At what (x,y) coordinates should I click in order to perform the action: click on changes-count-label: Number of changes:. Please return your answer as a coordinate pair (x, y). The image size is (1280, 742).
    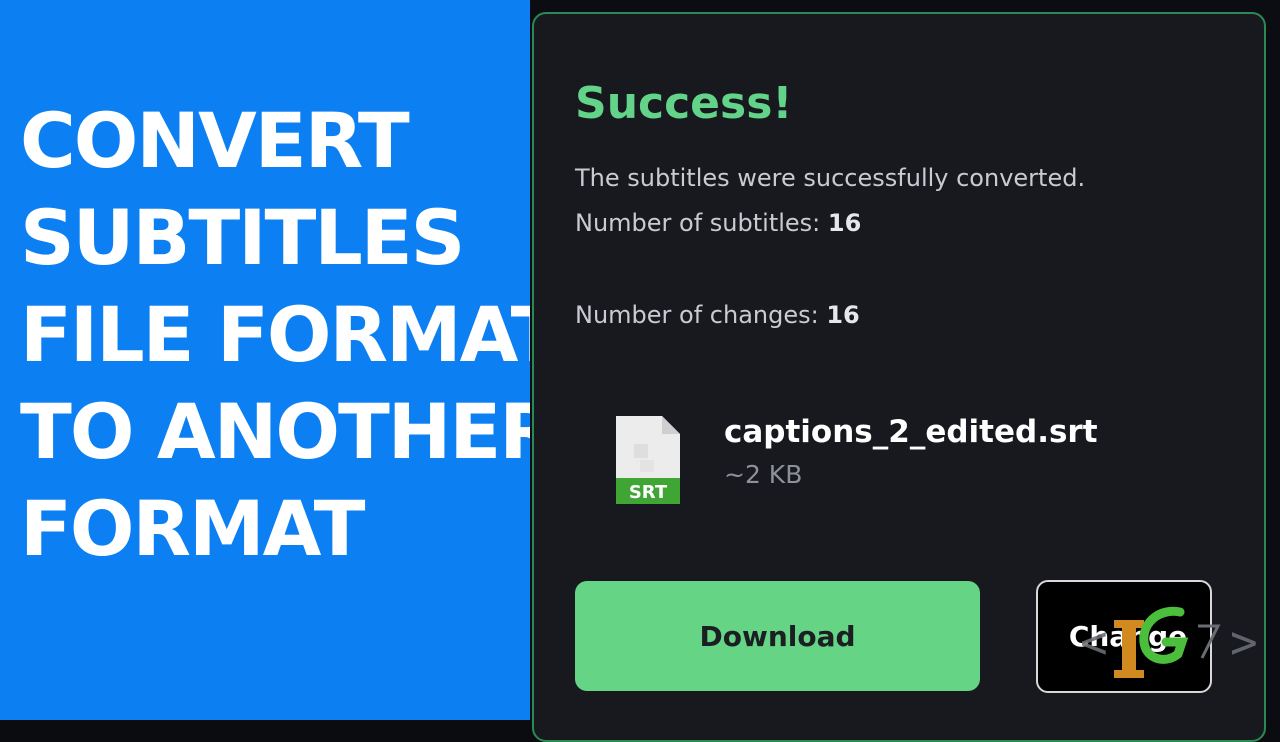
    Looking at the image, I should click on (697, 315).